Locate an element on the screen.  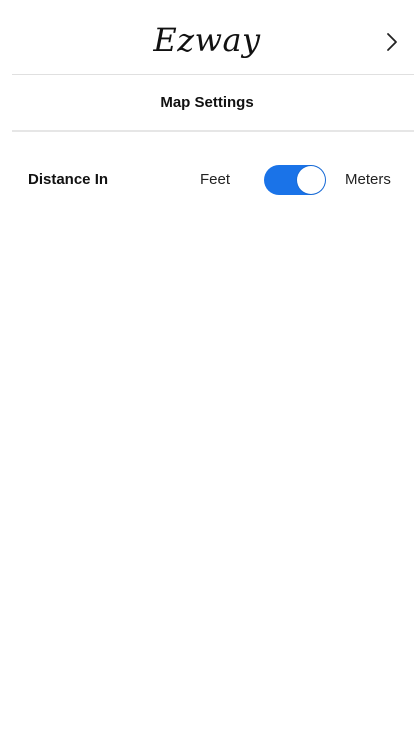
distance-label: Distance In is located at coordinates (68, 179).